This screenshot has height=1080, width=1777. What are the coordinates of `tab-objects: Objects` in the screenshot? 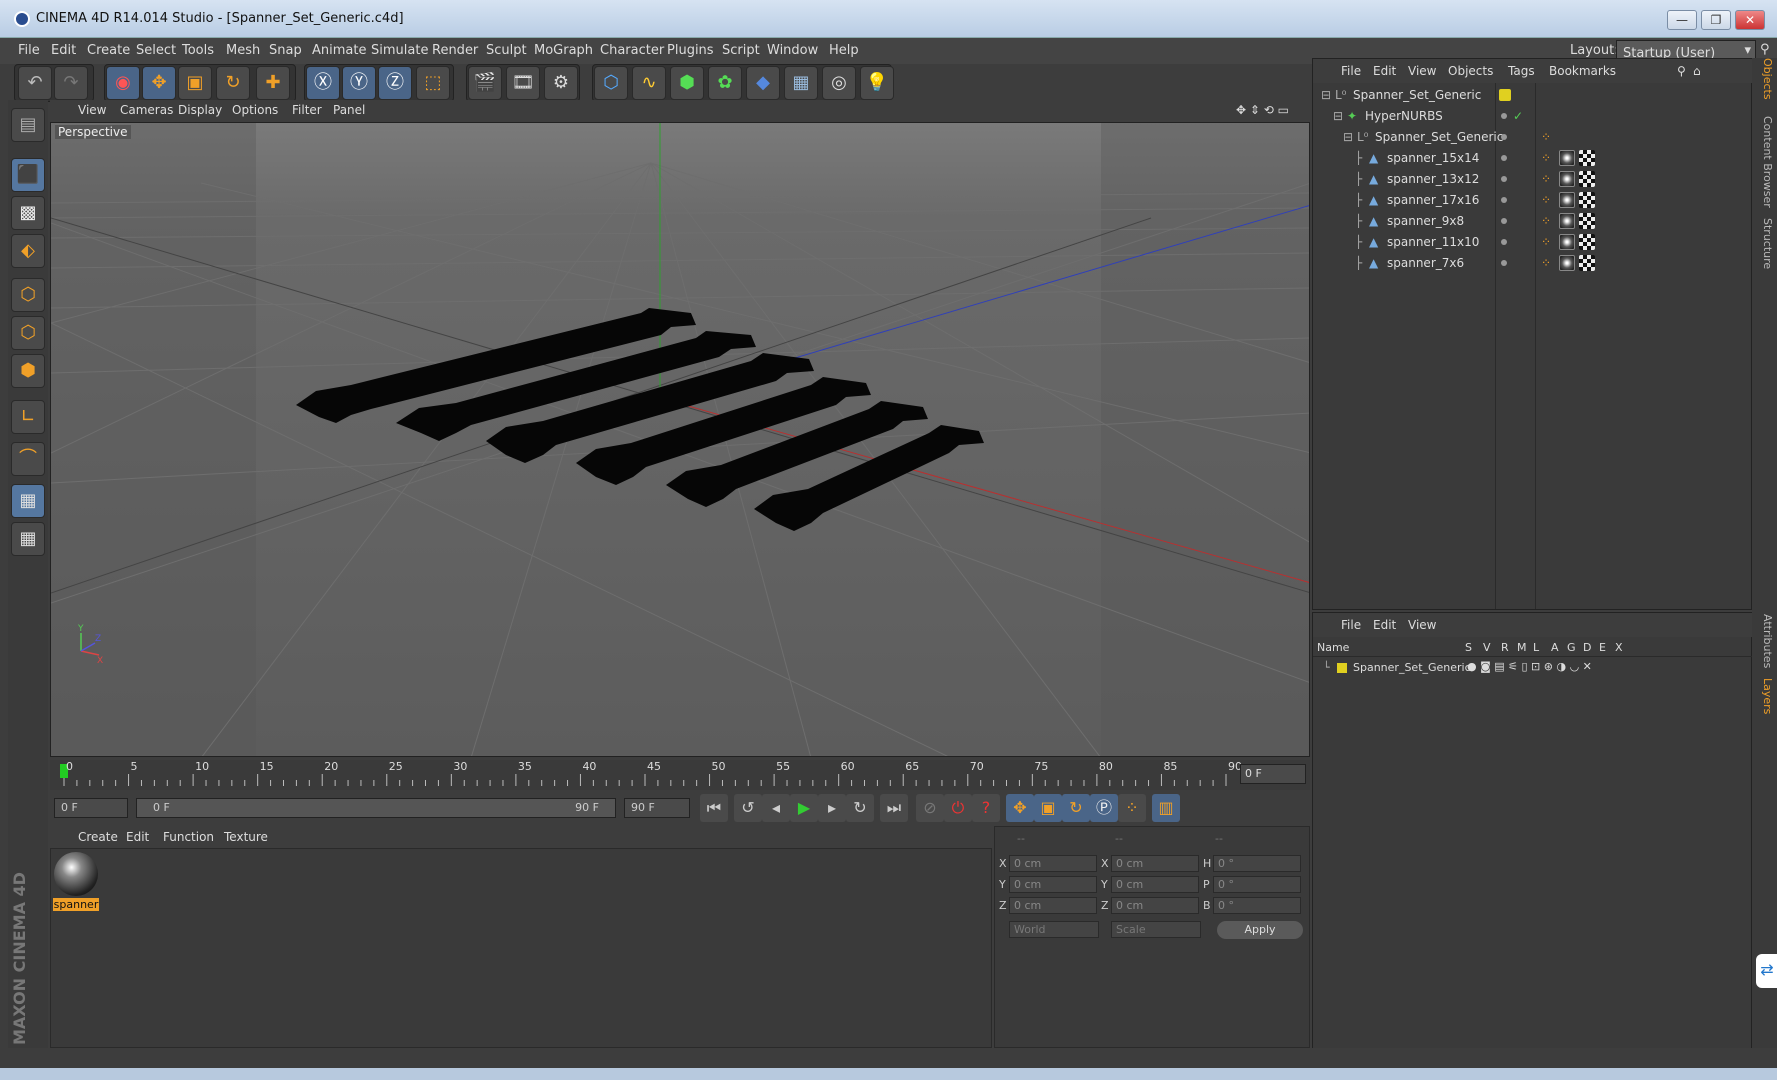 It's located at (1764, 79).